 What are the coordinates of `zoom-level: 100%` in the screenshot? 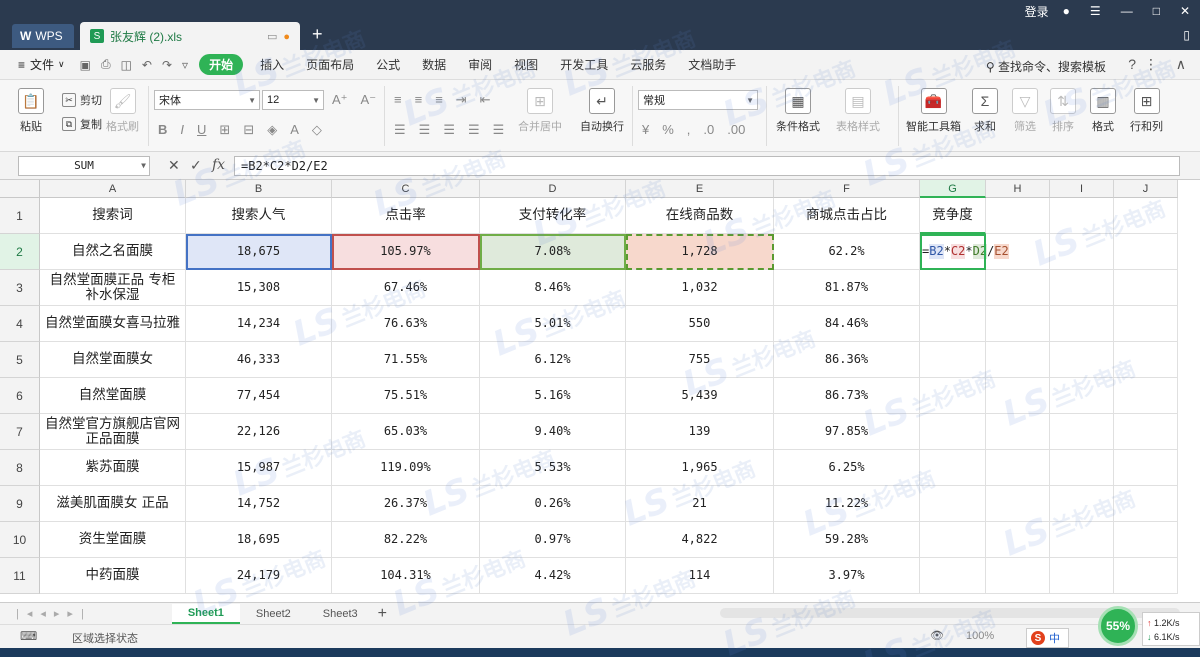 It's located at (980, 636).